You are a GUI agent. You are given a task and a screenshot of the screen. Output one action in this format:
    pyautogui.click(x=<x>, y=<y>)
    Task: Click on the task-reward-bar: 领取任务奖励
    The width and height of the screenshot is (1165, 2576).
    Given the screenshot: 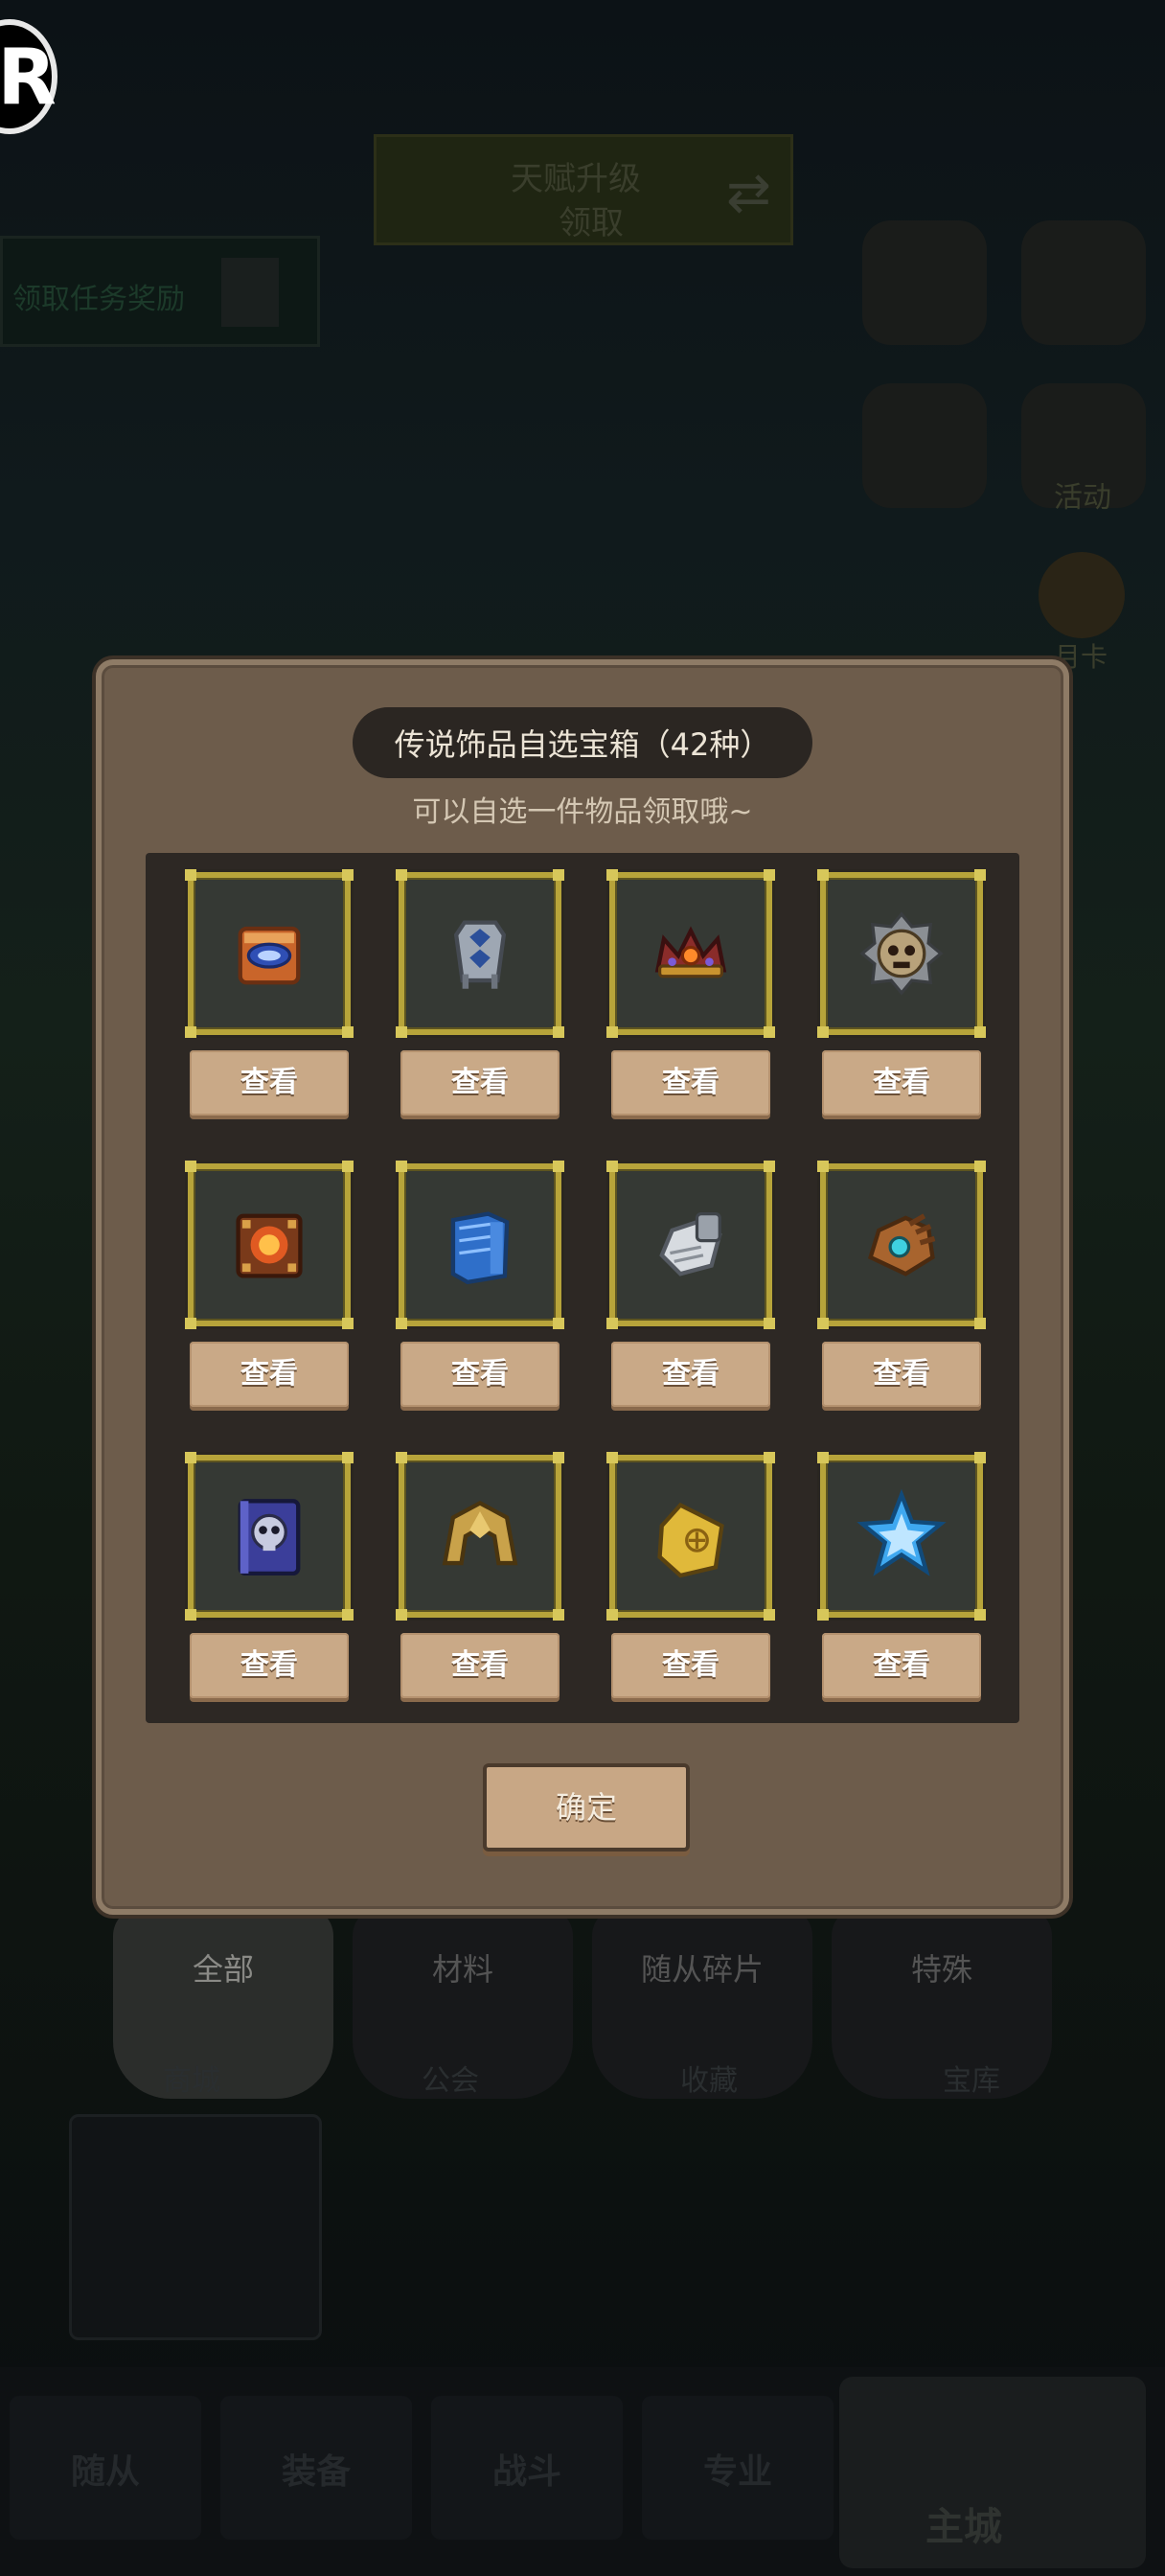 What is the action you would take?
    pyautogui.click(x=160, y=291)
    